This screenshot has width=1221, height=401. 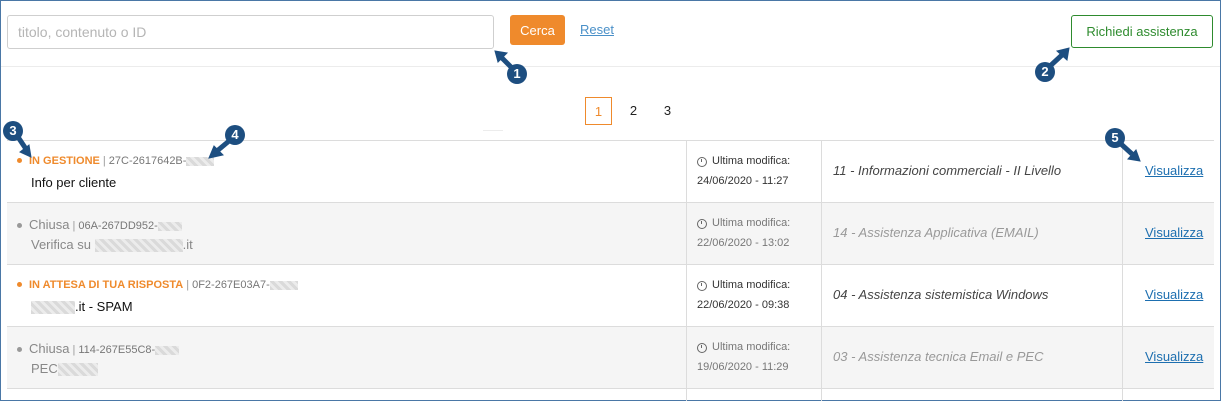 What do you see at coordinates (1045, 72) in the screenshot?
I see `annotation-marker-2: 2` at bounding box center [1045, 72].